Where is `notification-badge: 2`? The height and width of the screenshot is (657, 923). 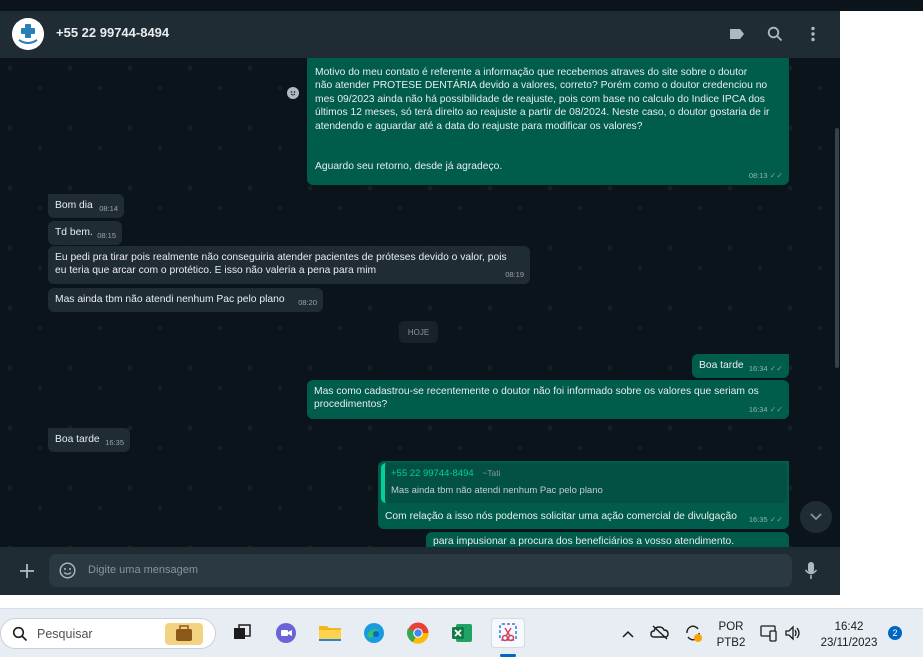 notification-badge: 2 is located at coordinates (895, 633).